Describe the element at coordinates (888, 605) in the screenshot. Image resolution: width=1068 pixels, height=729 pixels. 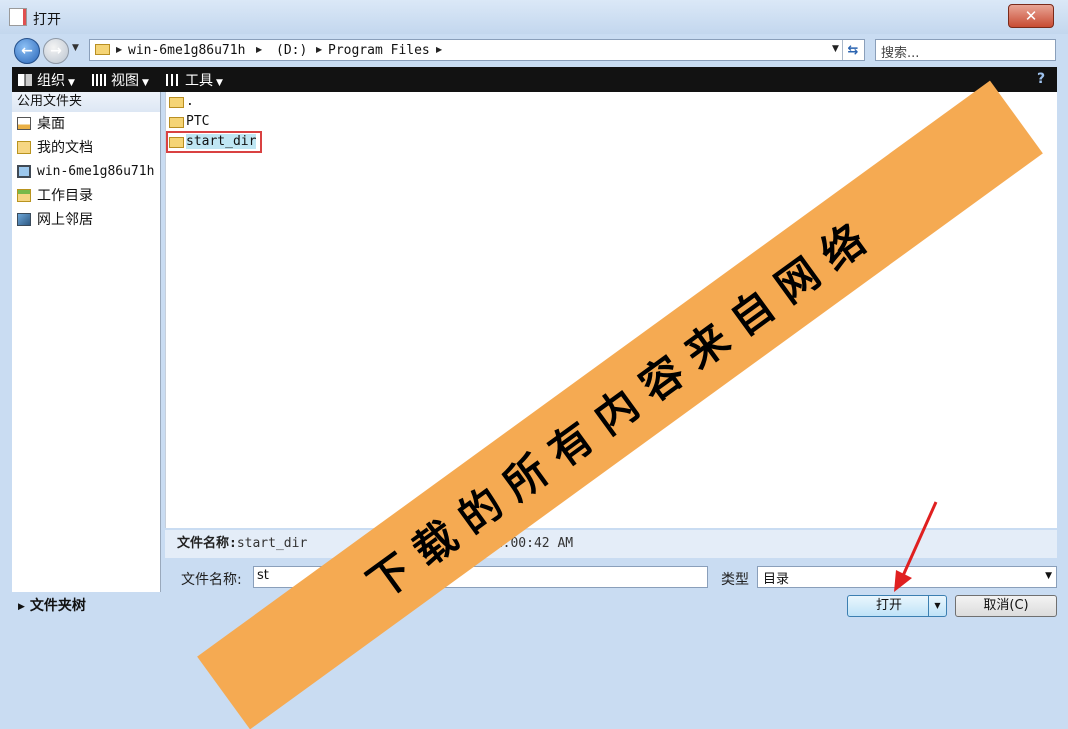
I see `open-button-label: 打开` at that location.